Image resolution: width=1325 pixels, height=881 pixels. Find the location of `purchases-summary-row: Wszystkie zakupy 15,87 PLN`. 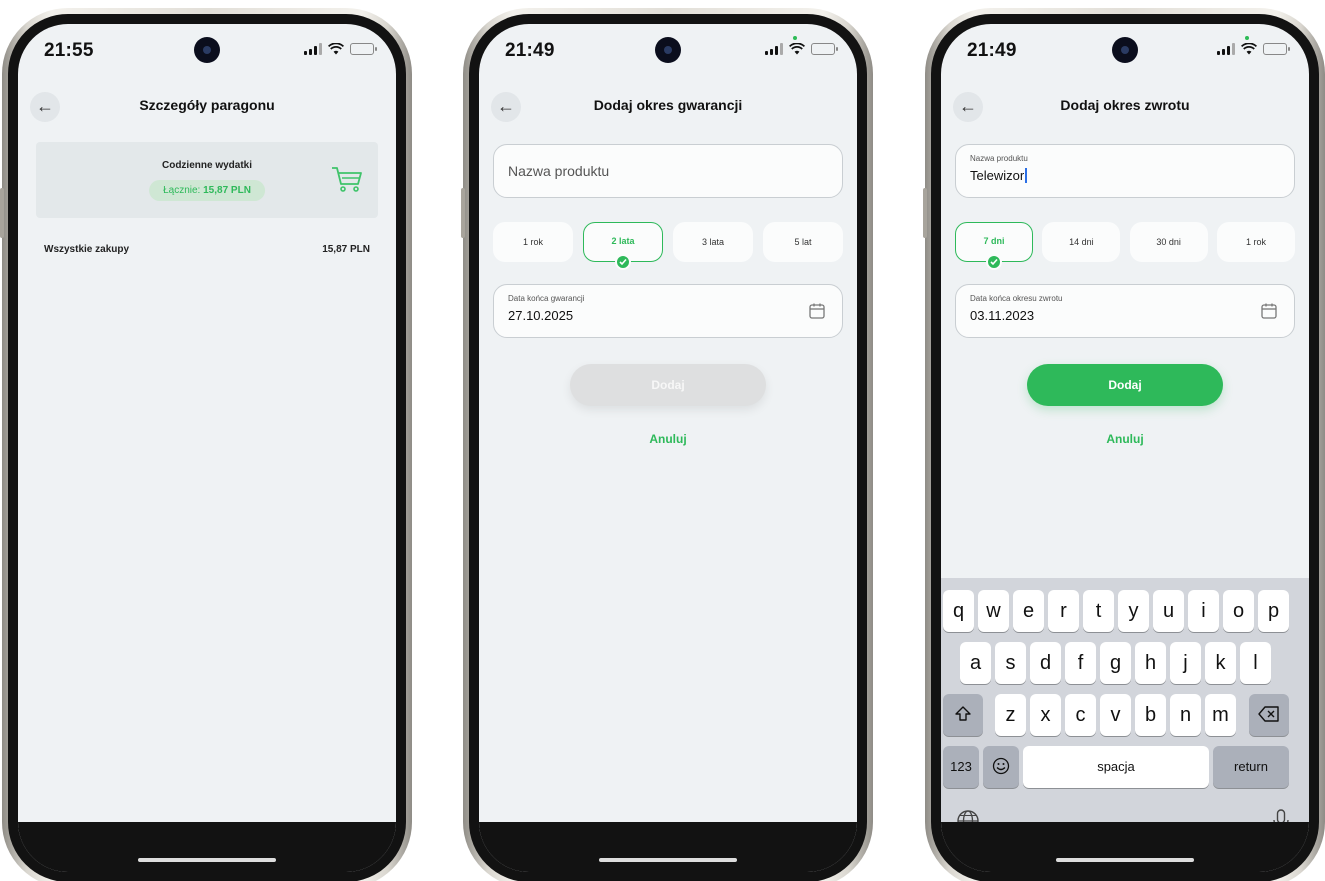

purchases-summary-row: Wszystkie zakupy 15,87 PLN is located at coordinates (207, 249).